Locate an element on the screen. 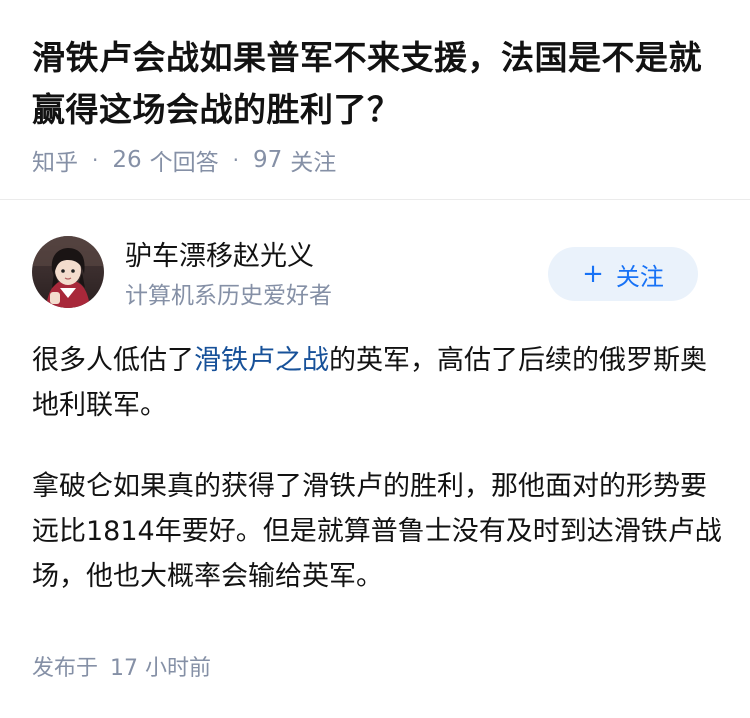  author-bio: 计算机系历史爱好者 is located at coordinates (228, 296).